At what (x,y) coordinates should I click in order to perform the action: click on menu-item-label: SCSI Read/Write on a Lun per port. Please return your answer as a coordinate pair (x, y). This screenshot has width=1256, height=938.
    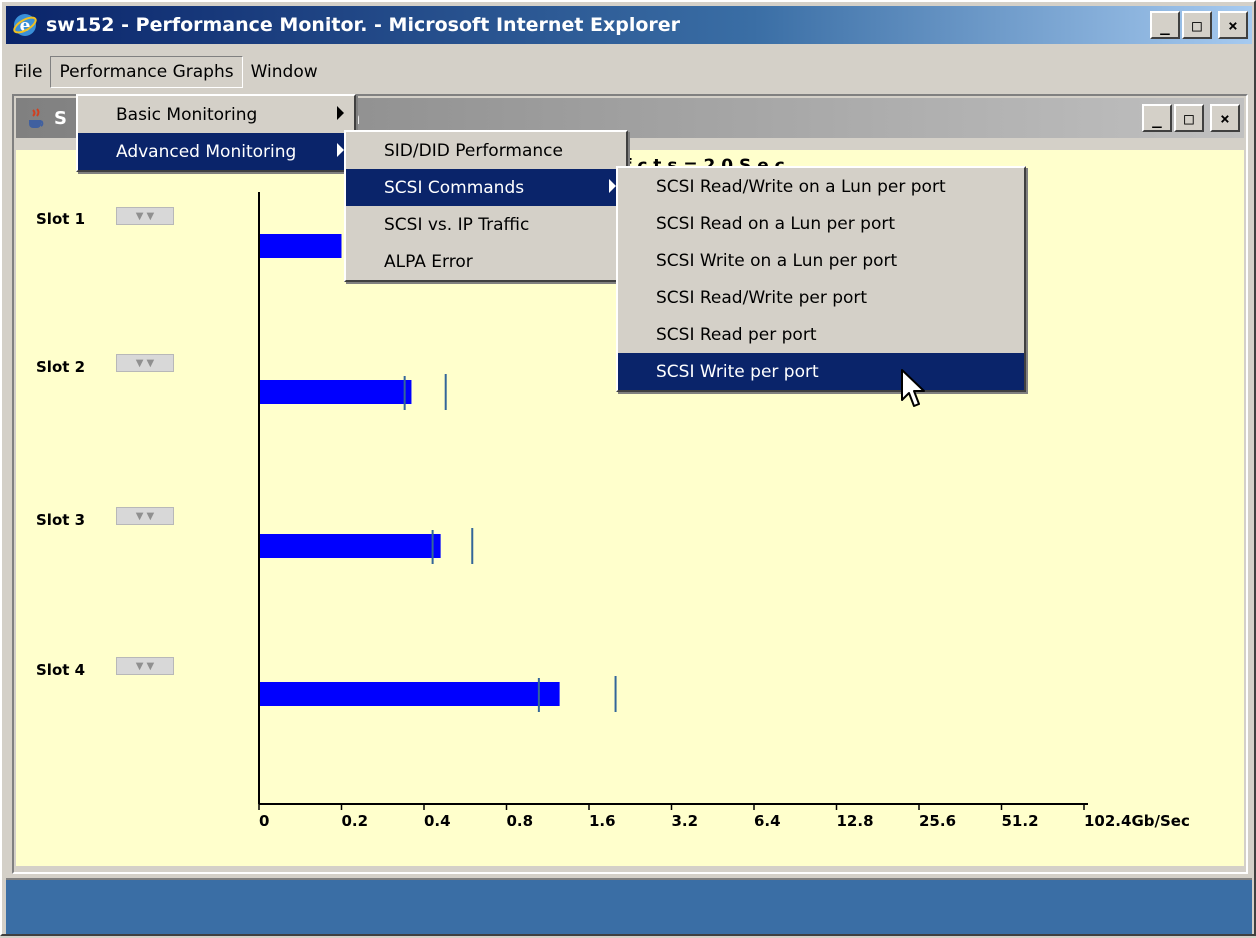
    Looking at the image, I should click on (801, 186).